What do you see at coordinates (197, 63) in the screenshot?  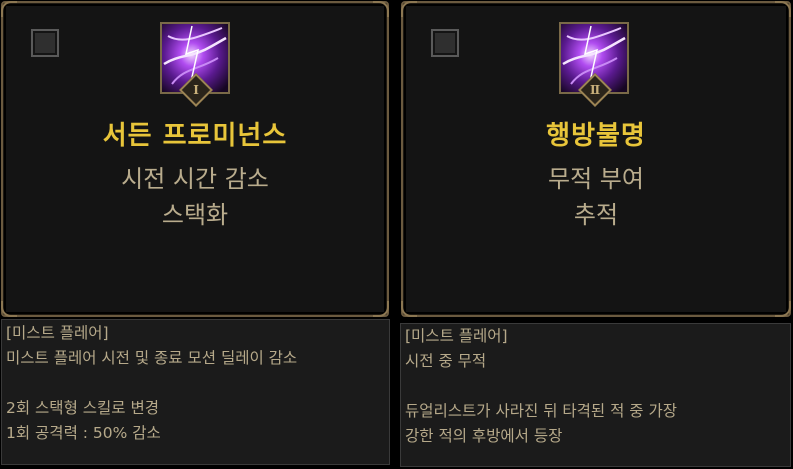 I see `skill-icon-slot: Ⅰ` at bounding box center [197, 63].